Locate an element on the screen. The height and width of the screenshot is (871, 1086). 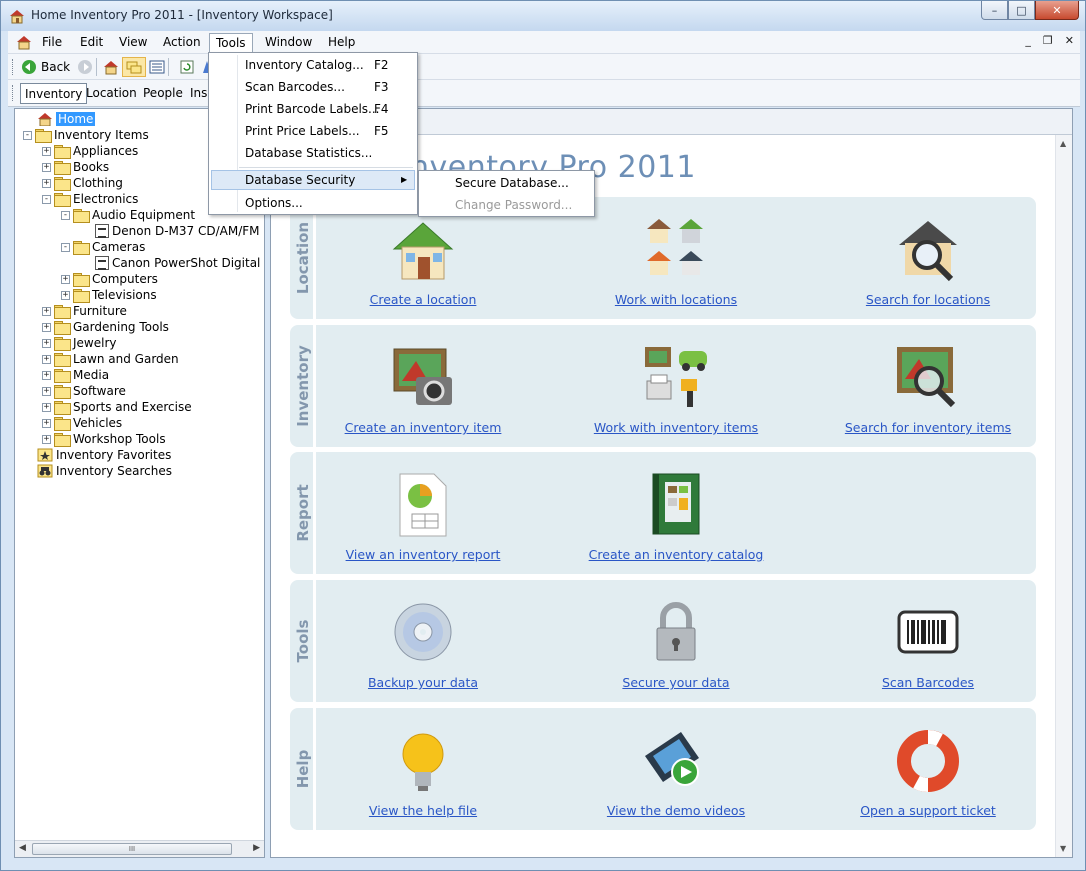
workspace-vertical-scrollbar: ▲ ▼ is located at coordinates (1063, 496).